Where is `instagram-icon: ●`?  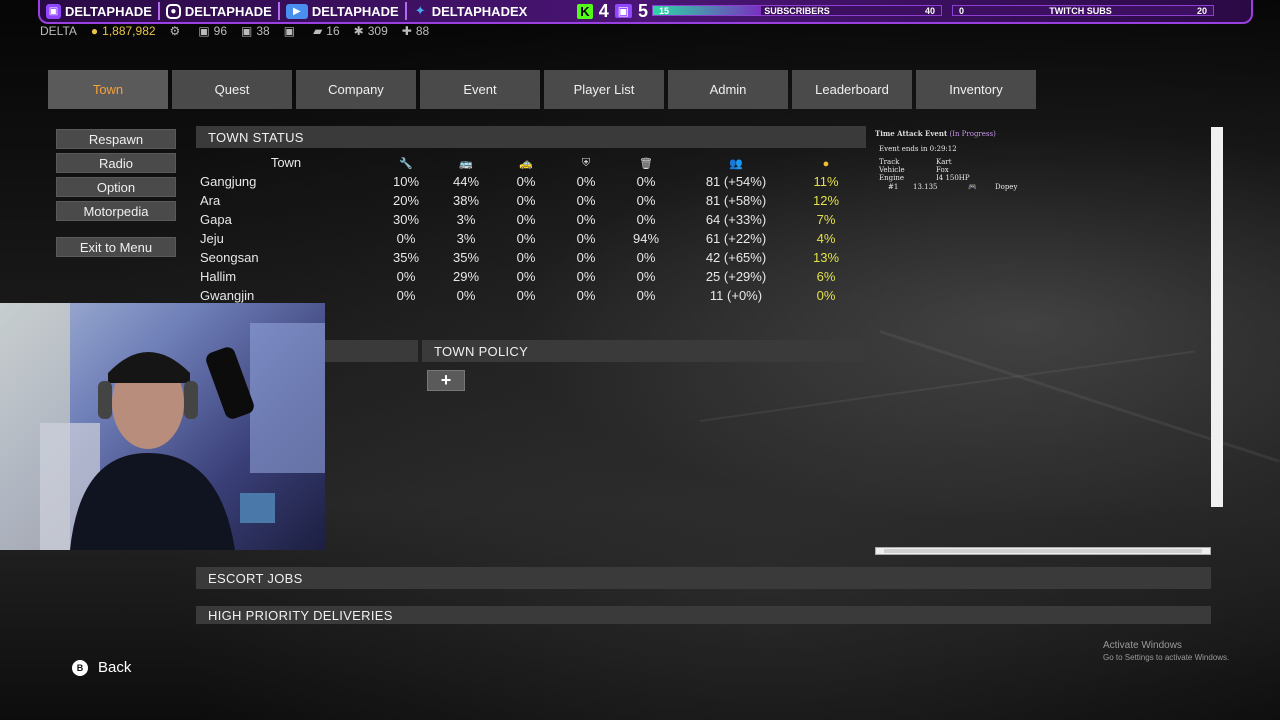
instagram-icon: ● is located at coordinates (173, 11).